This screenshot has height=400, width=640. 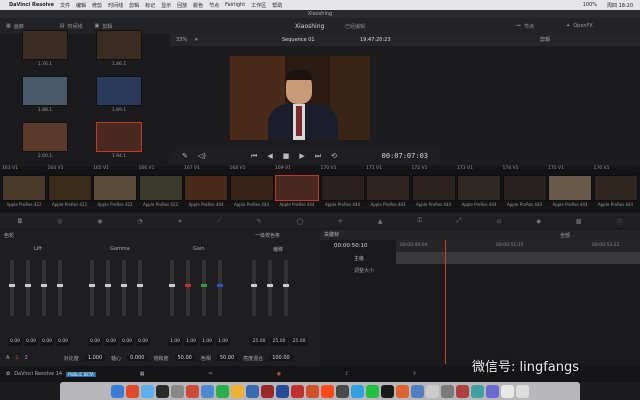 I want to click on key-icon: ⚿, so click(x=419, y=221).